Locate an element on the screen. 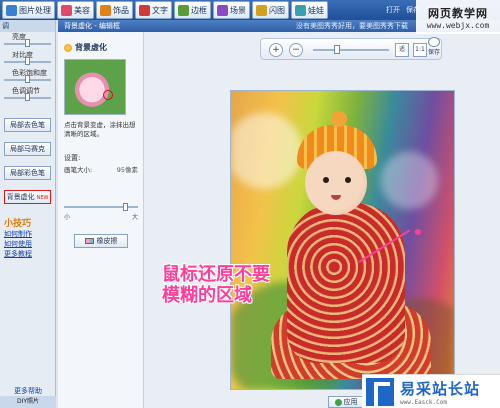  apply-button: 应用 is located at coordinates (346, 402).